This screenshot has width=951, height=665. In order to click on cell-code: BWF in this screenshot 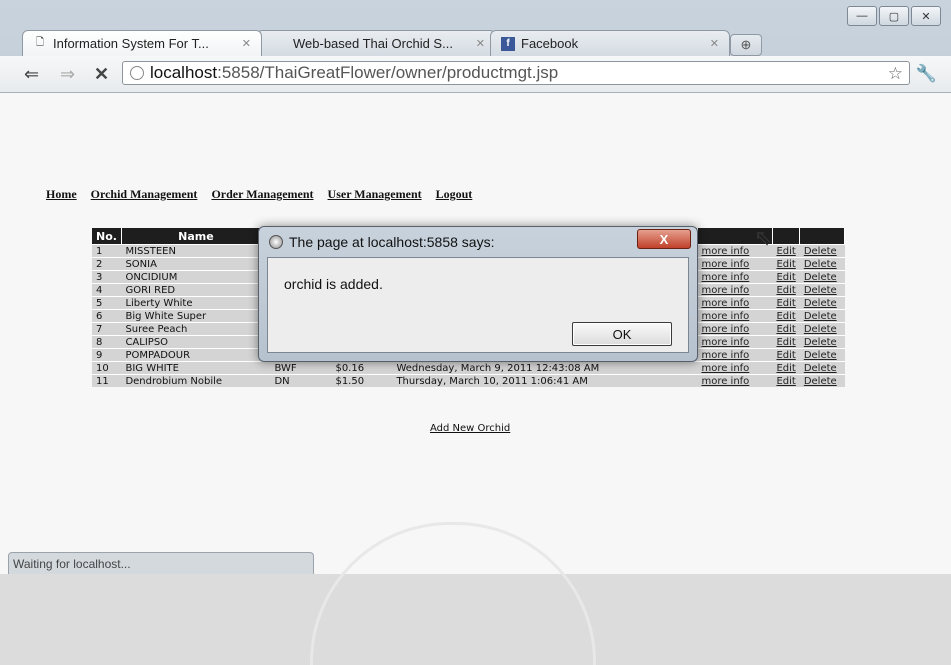, I will do `click(301, 368)`.